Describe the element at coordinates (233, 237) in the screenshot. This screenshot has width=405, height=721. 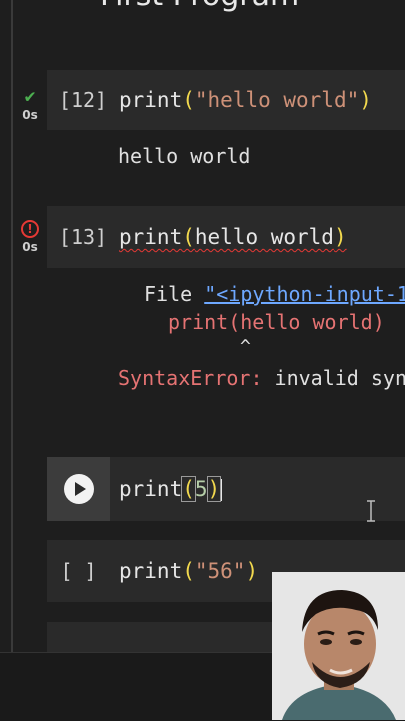
I see `code-editor: print(hello world)` at that location.